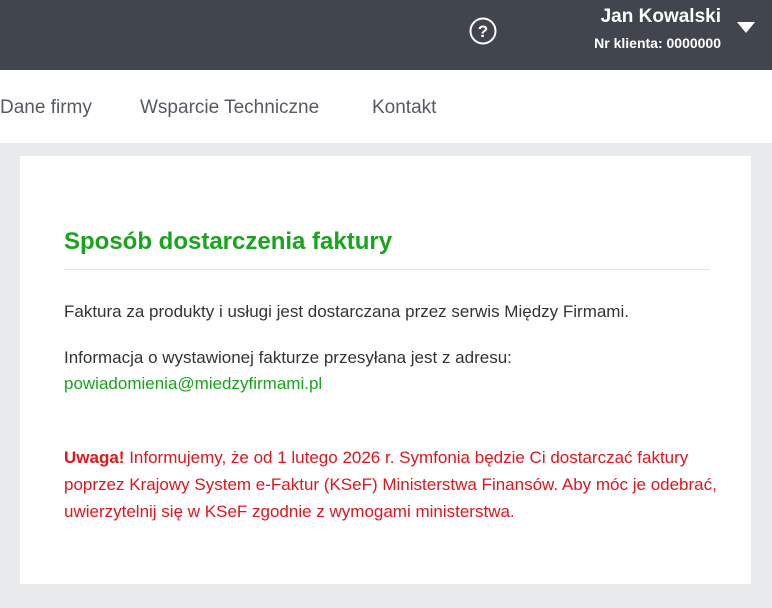  I want to click on top-bar: ? Jan Kowalski Nr klienta: 0000000, so click(386, 35).